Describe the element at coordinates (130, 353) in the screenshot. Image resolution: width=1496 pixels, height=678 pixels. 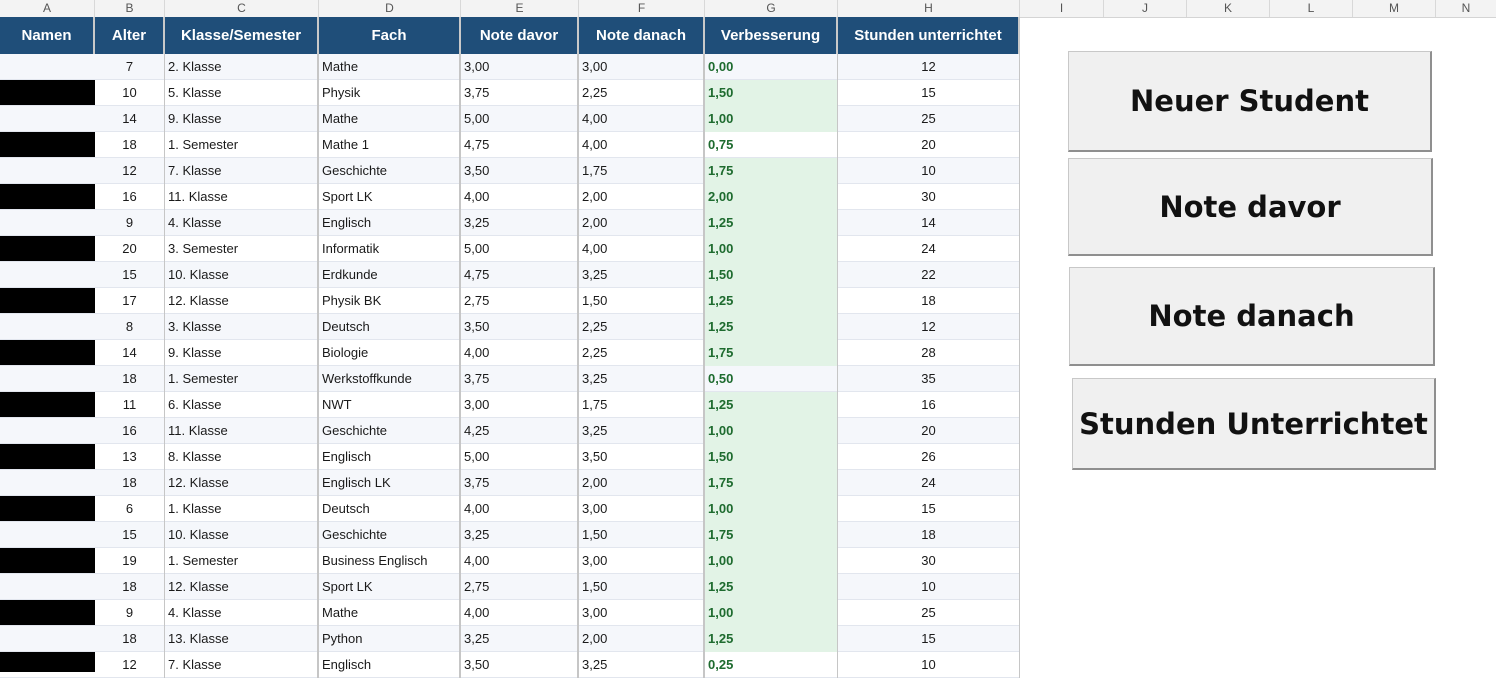
I see `cell-alter: 14` at that location.